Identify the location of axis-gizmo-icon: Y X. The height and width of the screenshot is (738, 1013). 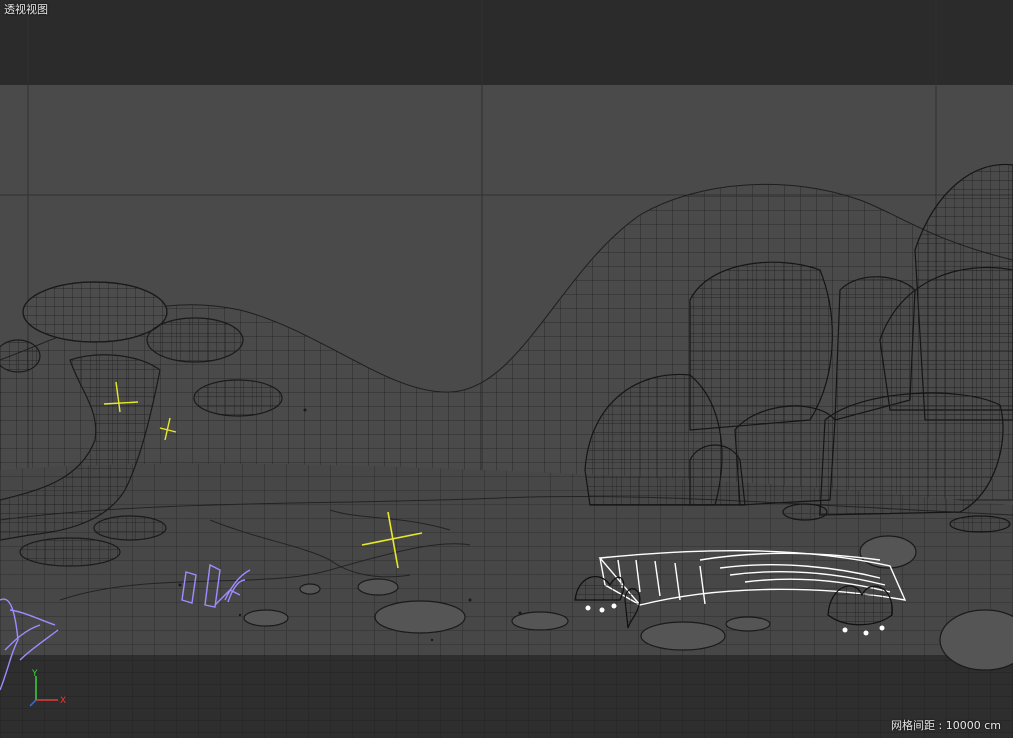
(47, 688).